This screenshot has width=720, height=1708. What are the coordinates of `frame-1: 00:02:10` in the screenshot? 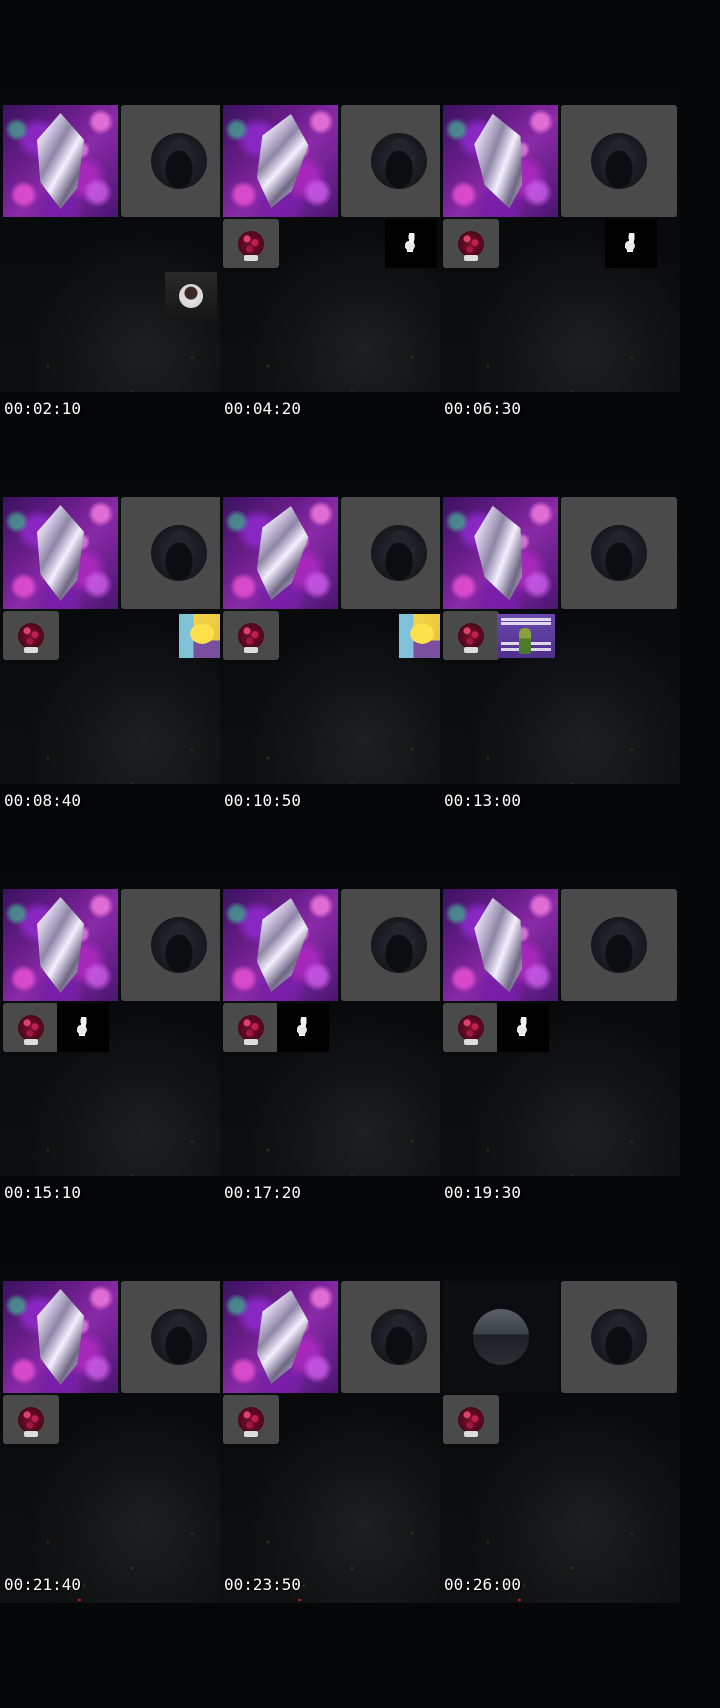 It's located at (120, 213).